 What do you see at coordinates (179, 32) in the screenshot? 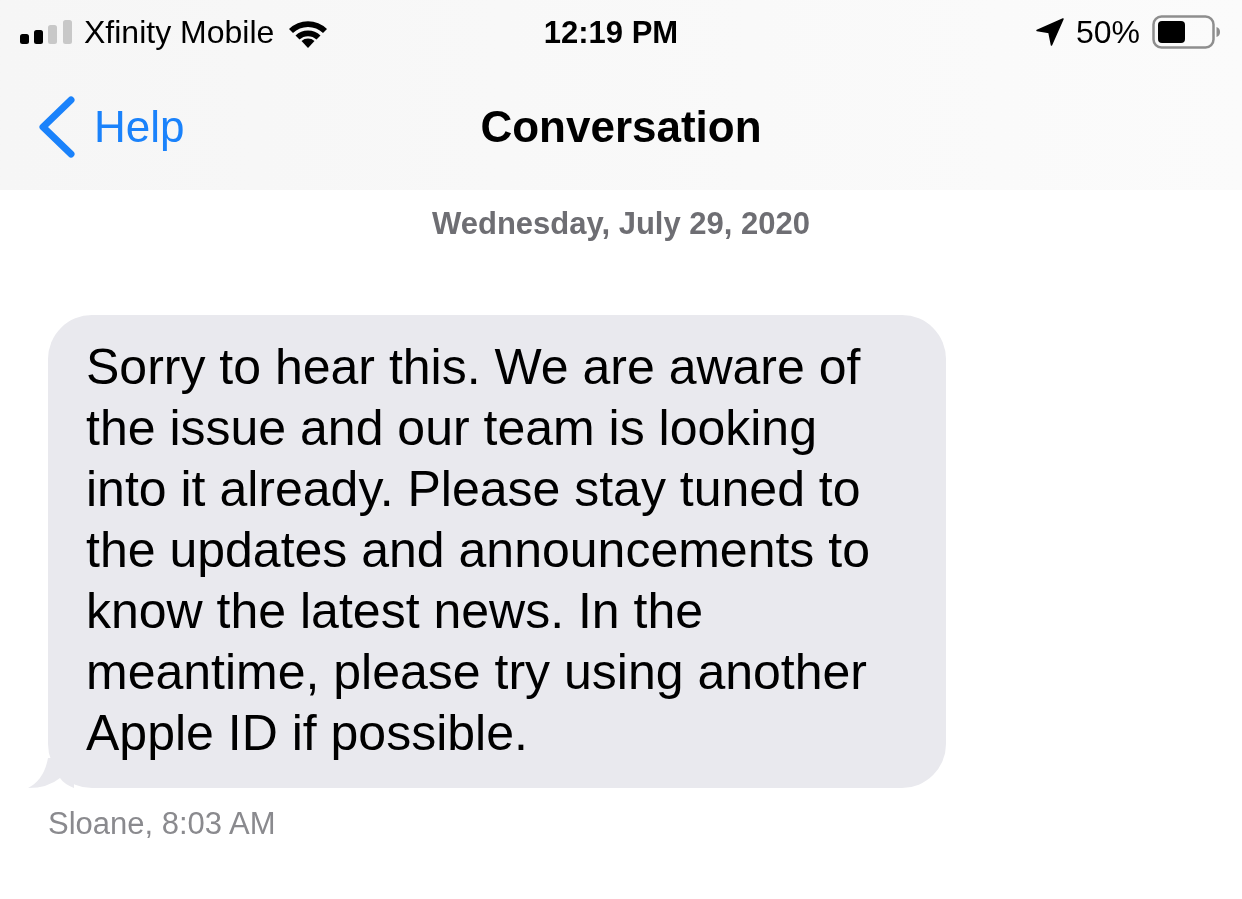
I see `carrier-name: Xfinity Mobile` at bounding box center [179, 32].